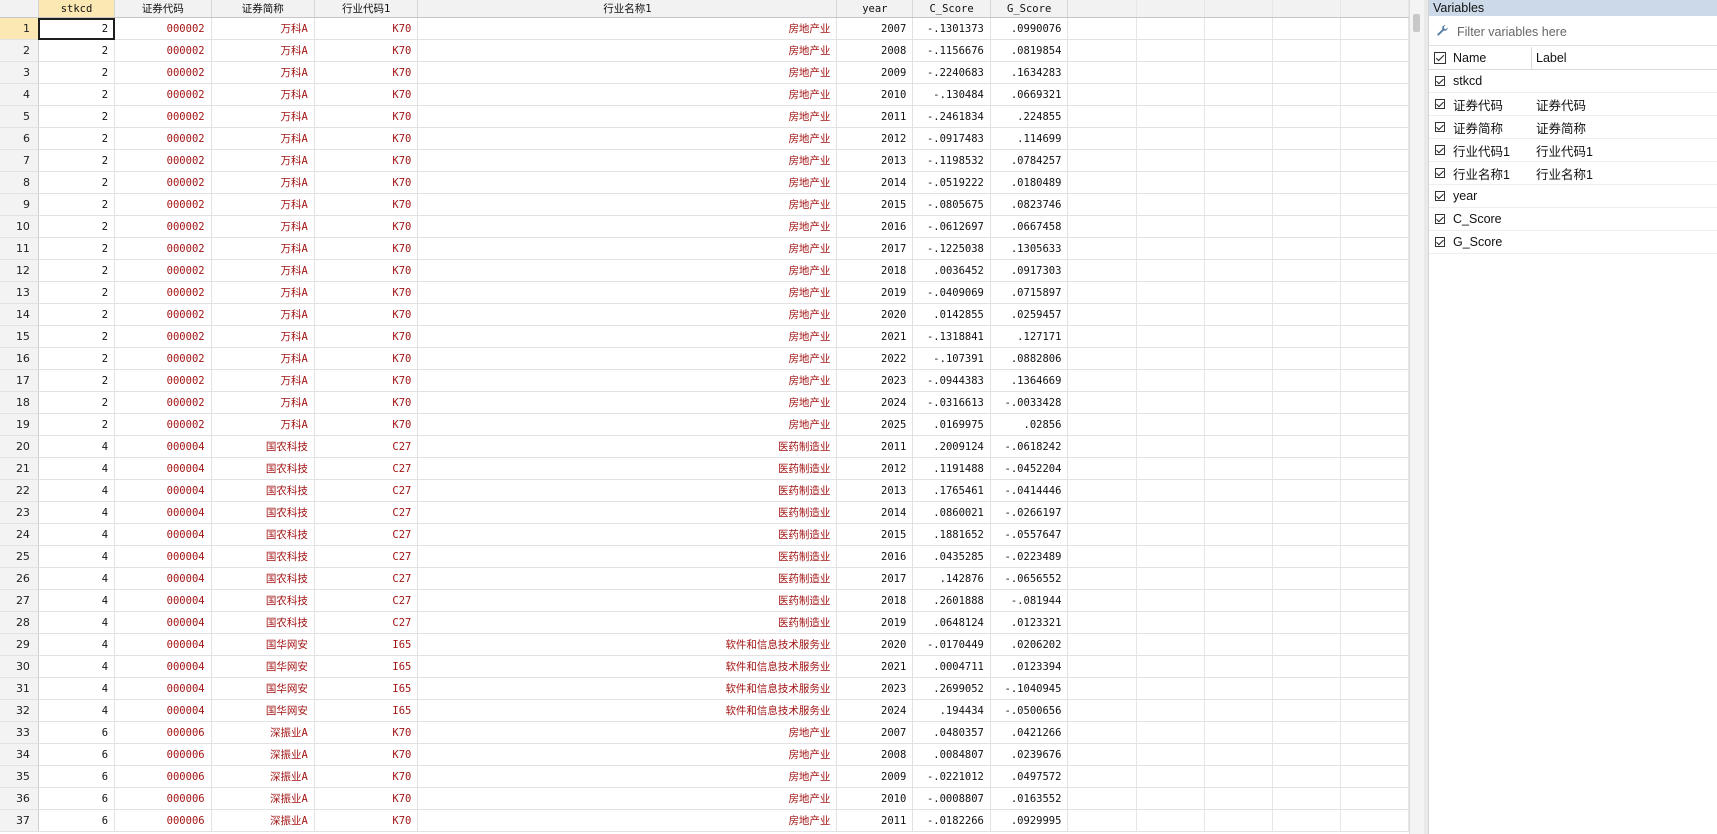 The image size is (1717, 834). Describe the element at coordinates (1029, 160) in the screenshot. I see `cell-g-score: .0784257` at that location.